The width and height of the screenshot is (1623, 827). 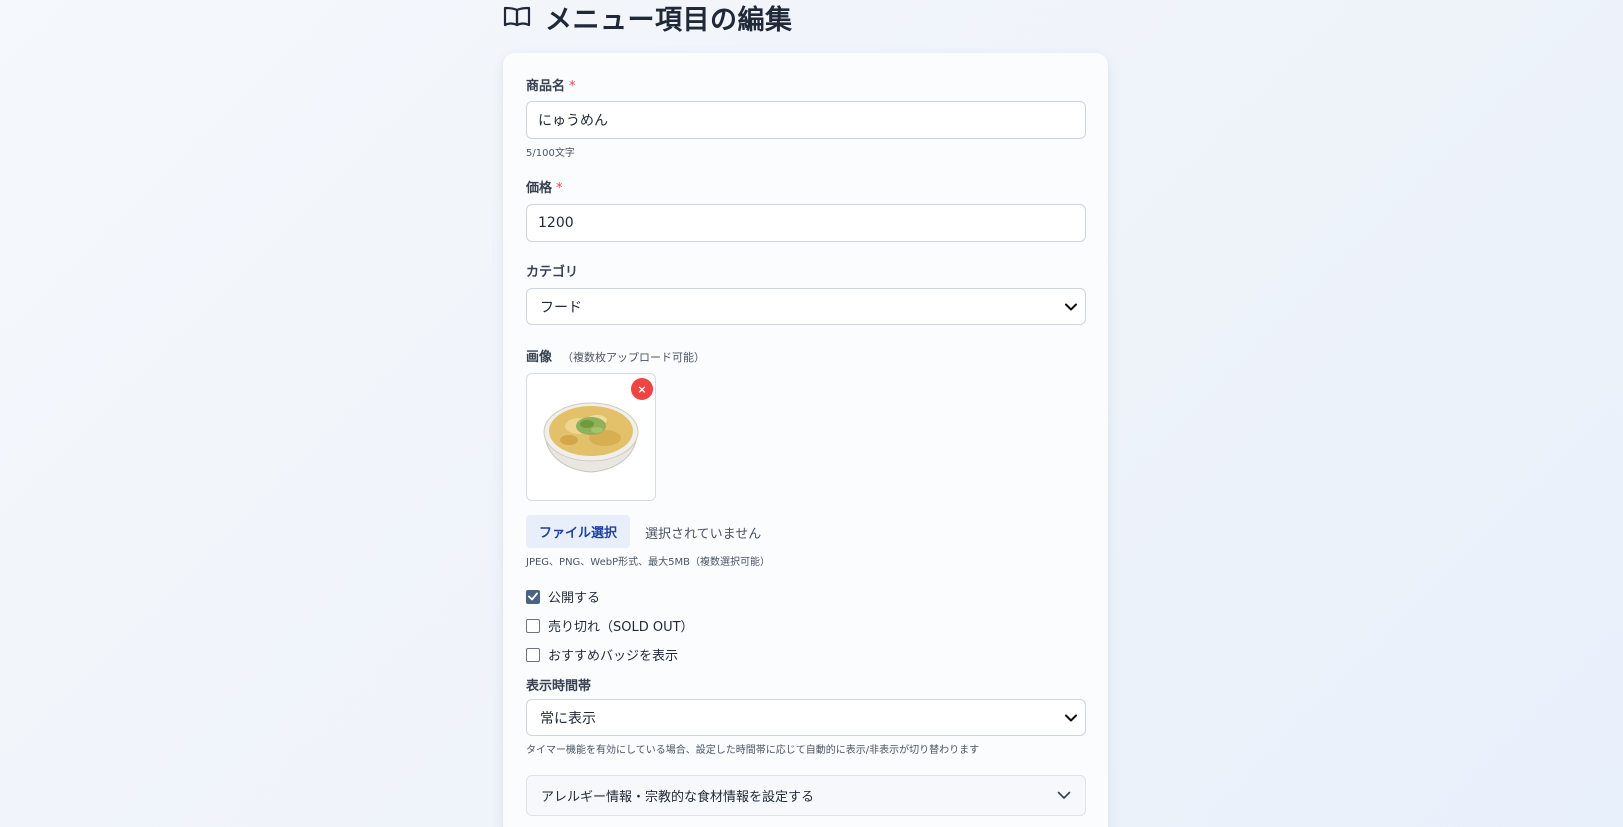 What do you see at coordinates (806, 717) in the screenshot?
I see `display-time-select: 常に表示` at bounding box center [806, 717].